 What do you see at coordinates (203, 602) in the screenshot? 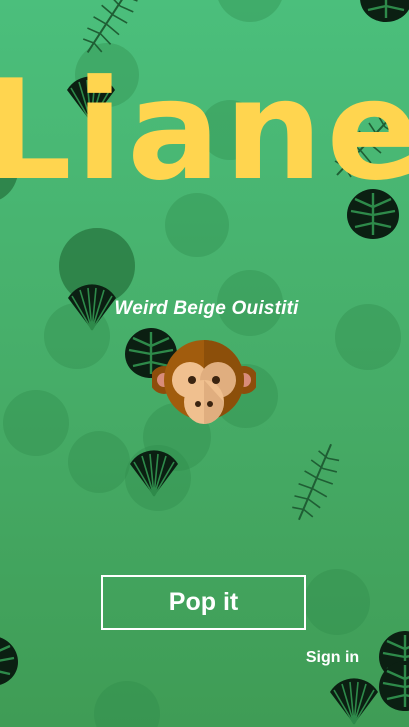
I see `pop-it-button: Pop it` at bounding box center [203, 602].